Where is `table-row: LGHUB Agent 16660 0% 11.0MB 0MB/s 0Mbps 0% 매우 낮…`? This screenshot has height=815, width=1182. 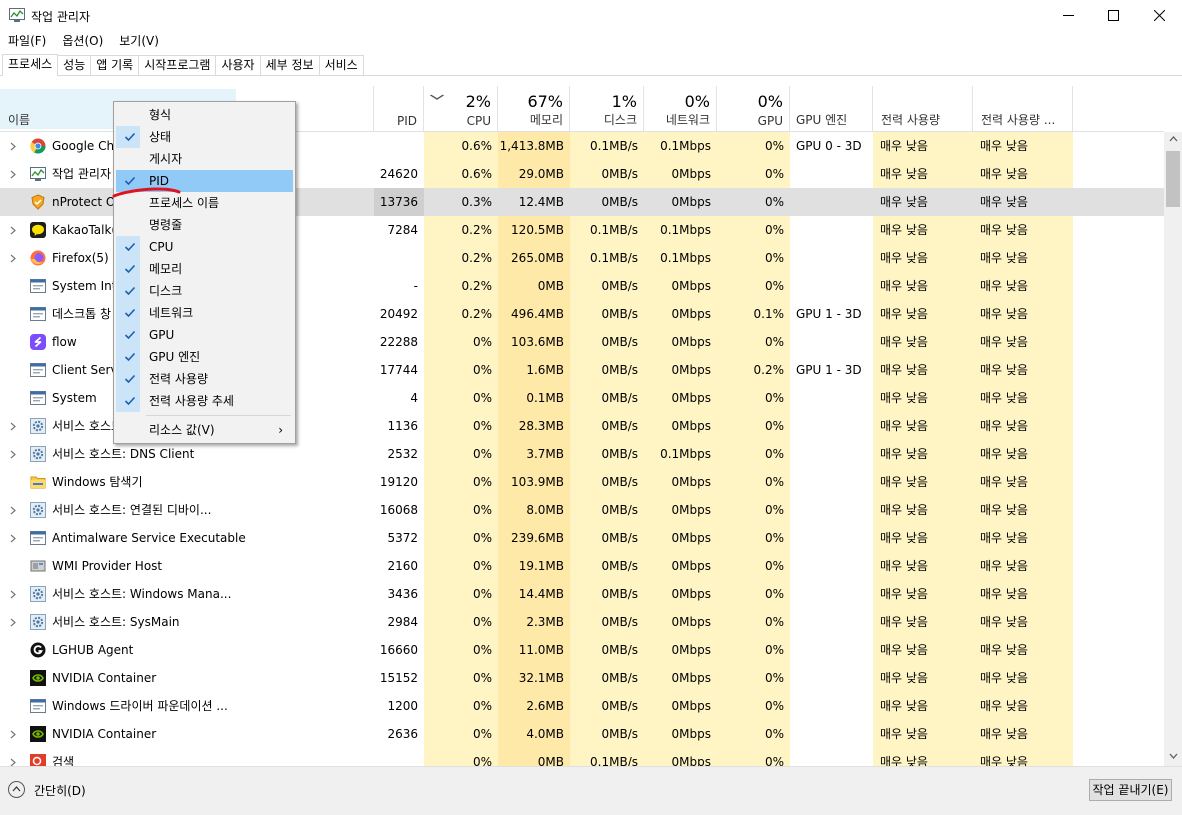
table-row: LGHUB Agent 16660 0% 11.0MB 0MB/s 0Mbps 0% 매우 낮… is located at coordinates (582, 650).